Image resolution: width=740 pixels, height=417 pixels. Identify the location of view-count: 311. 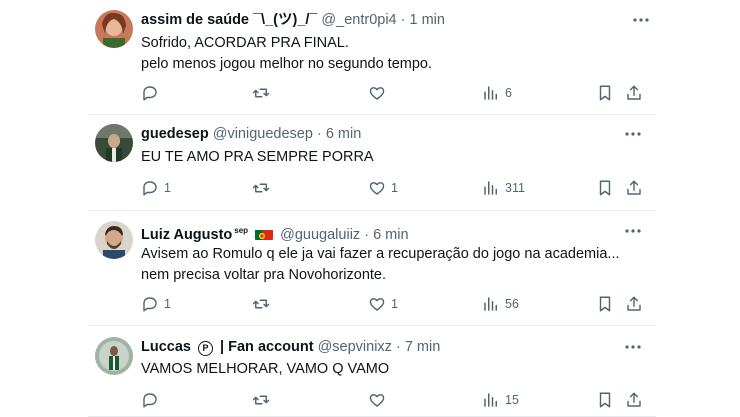
(515, 188).